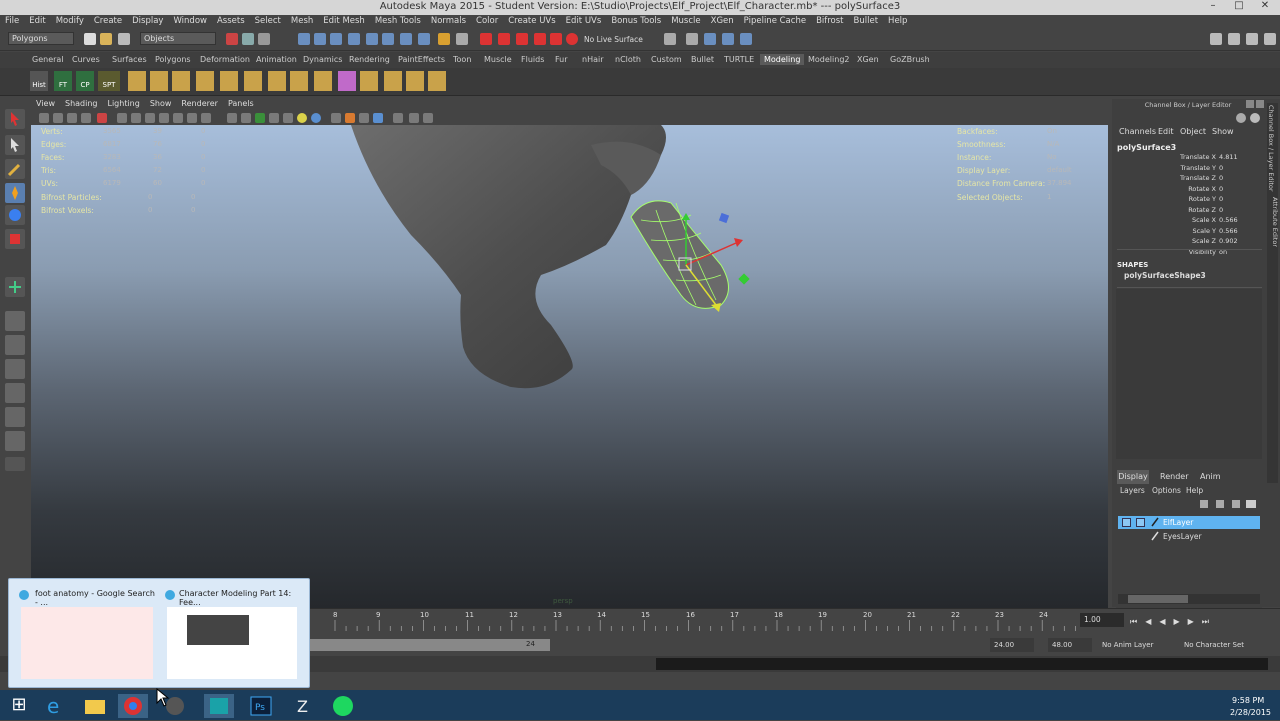 This screenshot has width=1280, height=721. What do you see at coordinates (44, 118) in the screenshot?
I see `camera-select-icon` at bounding box center [44, 118].